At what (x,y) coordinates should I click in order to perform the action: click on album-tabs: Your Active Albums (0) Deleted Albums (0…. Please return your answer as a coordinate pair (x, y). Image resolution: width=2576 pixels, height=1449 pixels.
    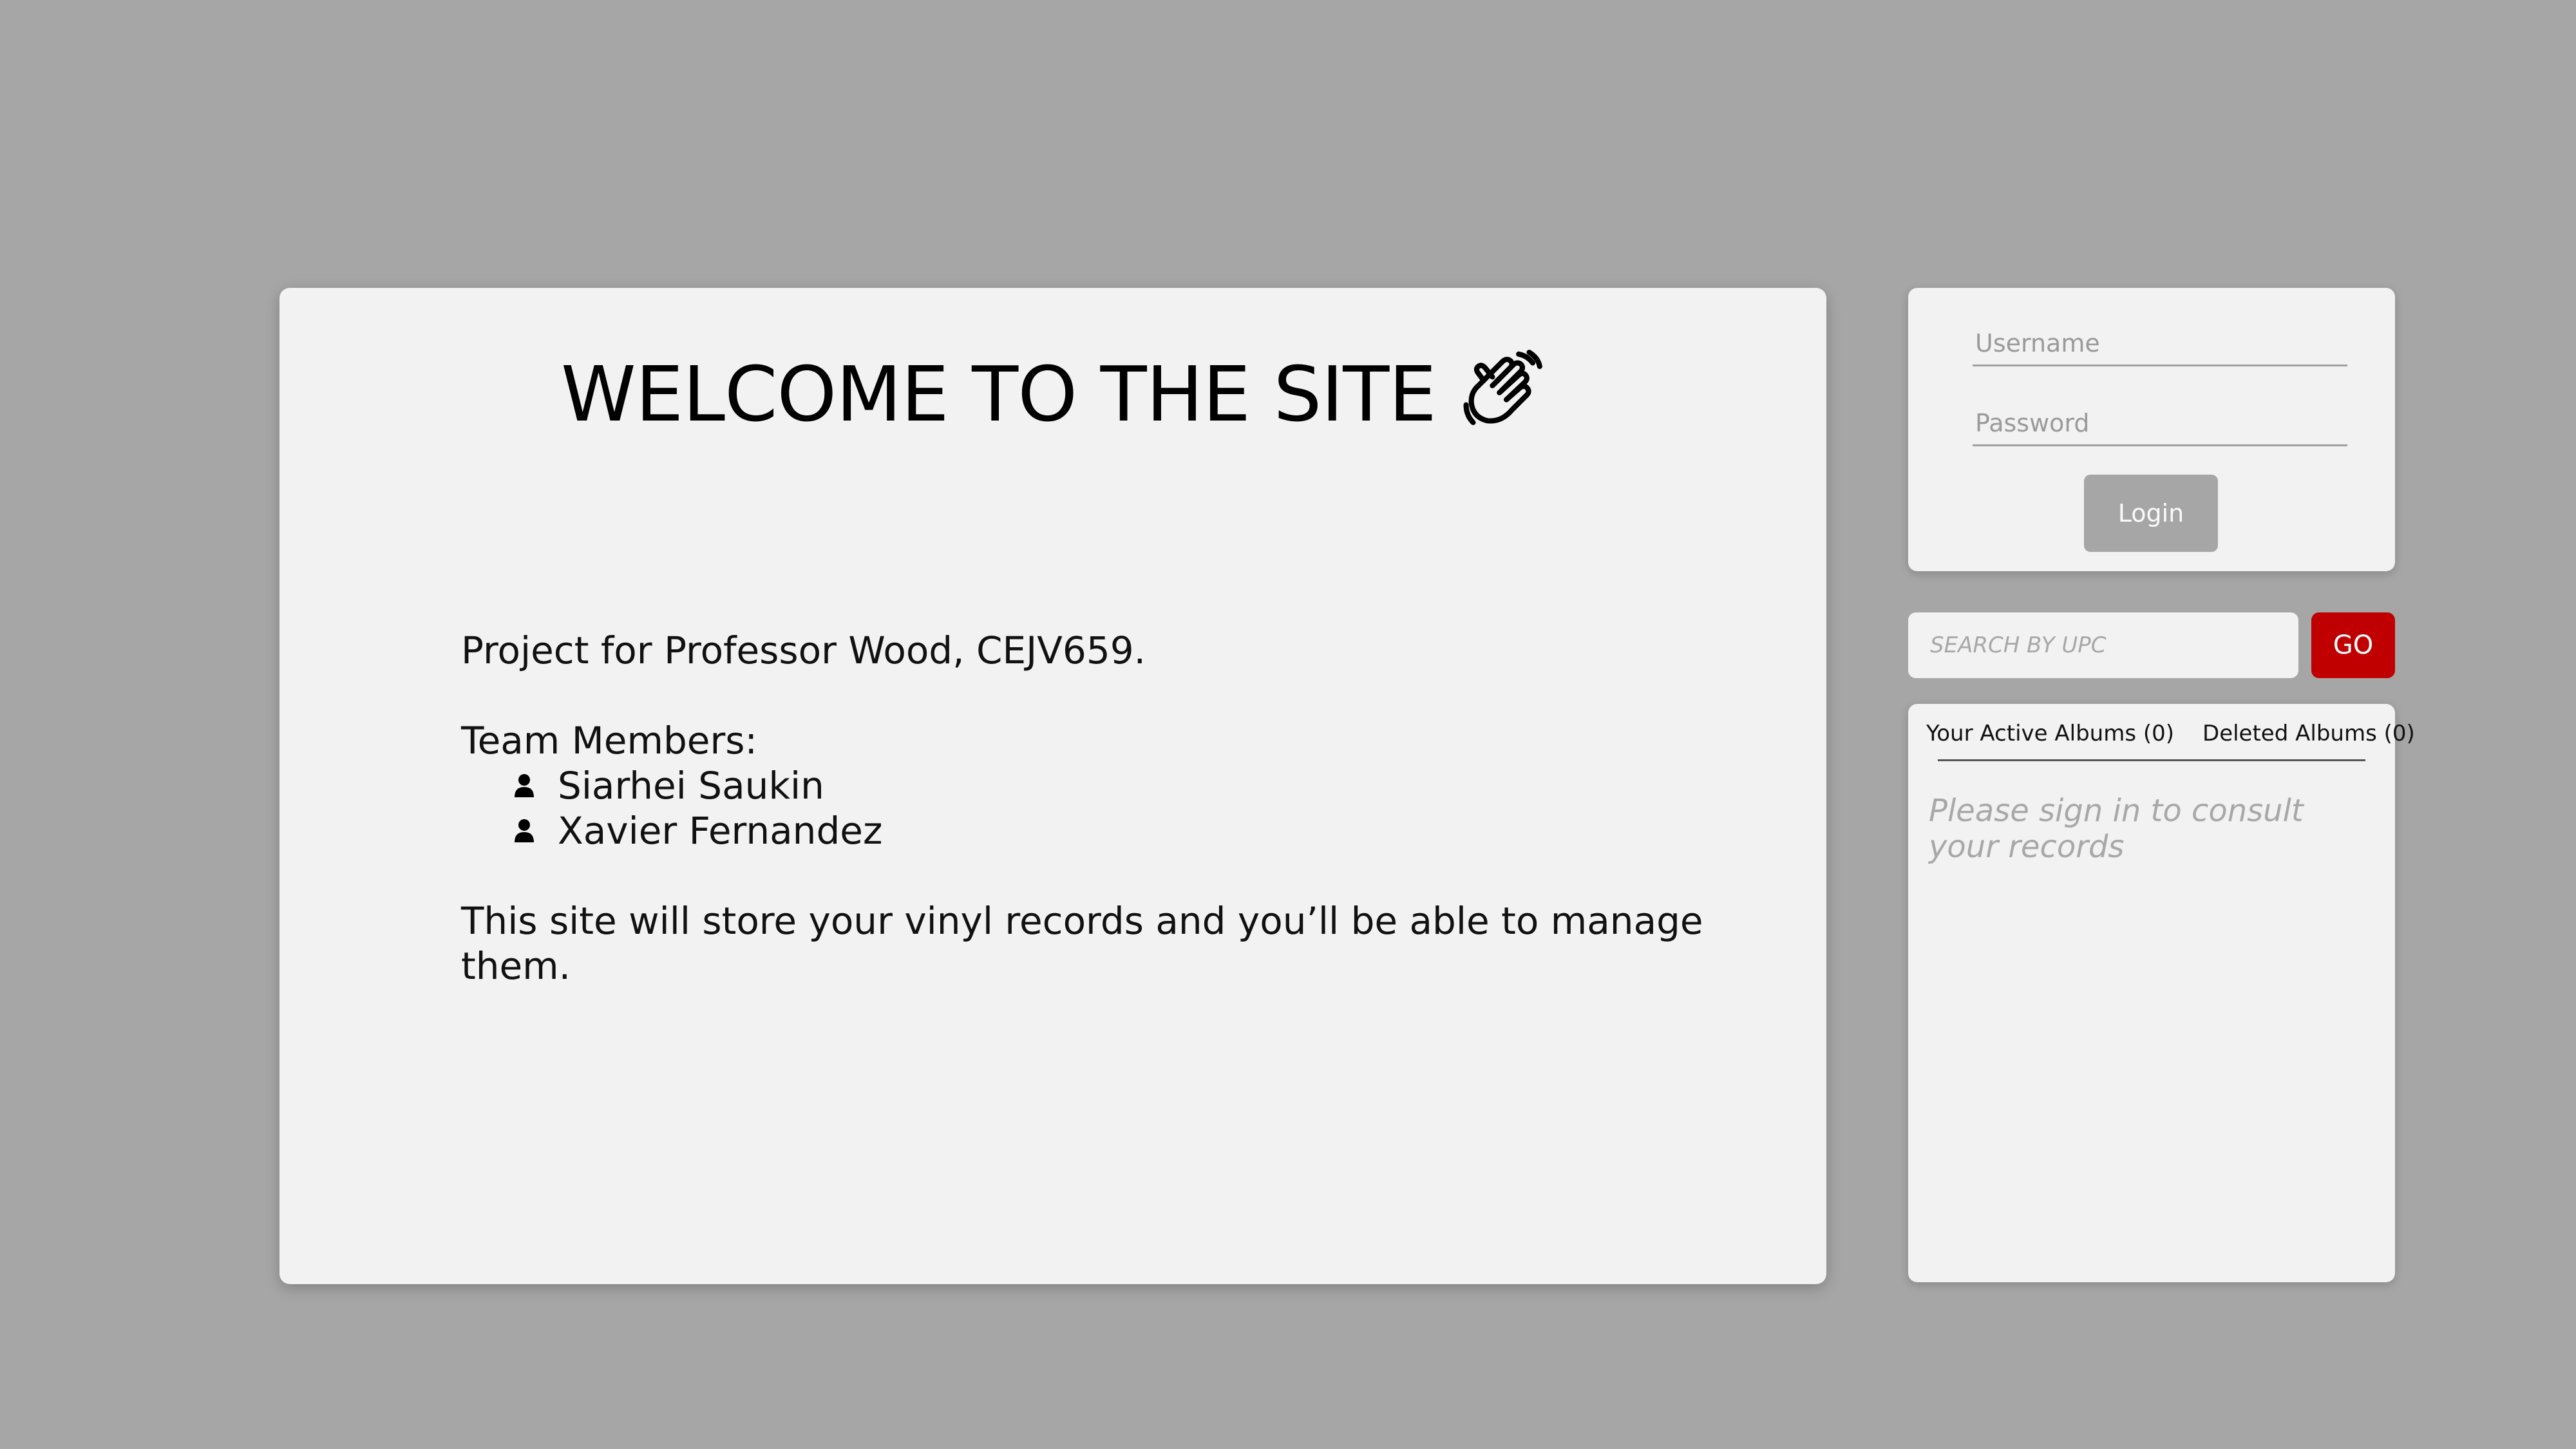
    Looking at the image, I should click on (2170, 733).